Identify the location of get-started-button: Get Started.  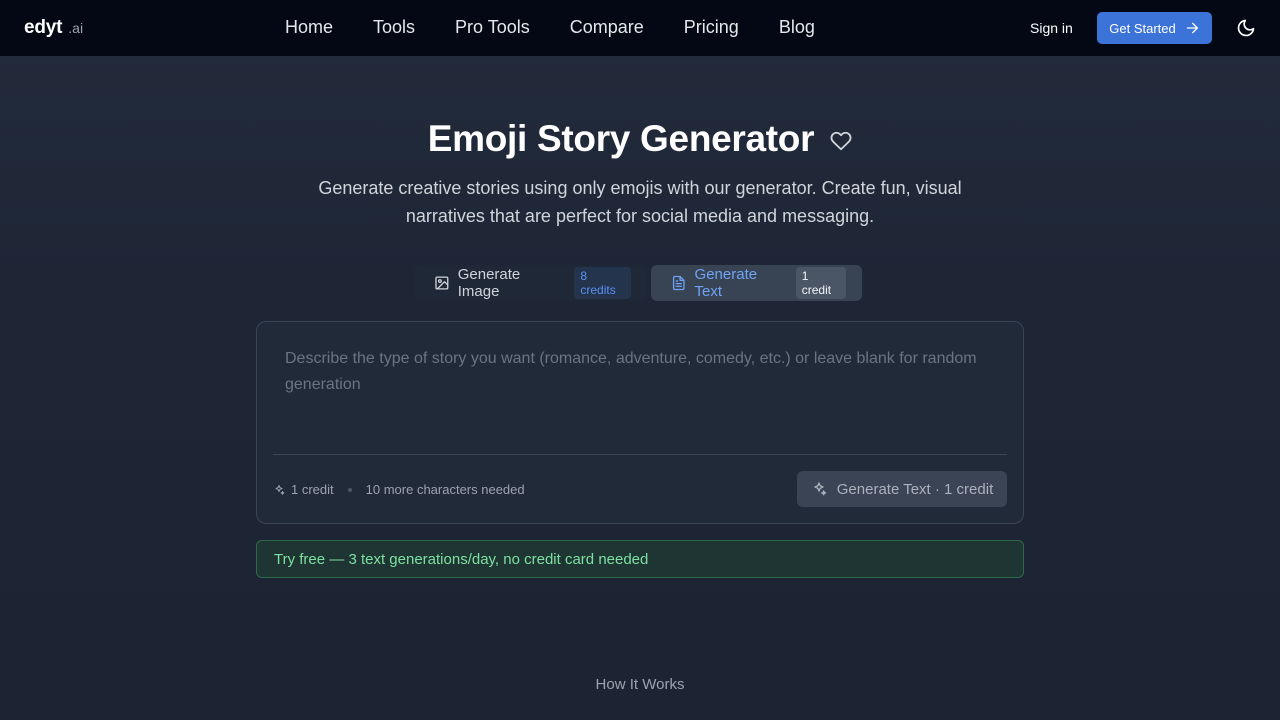
(1154, 28).